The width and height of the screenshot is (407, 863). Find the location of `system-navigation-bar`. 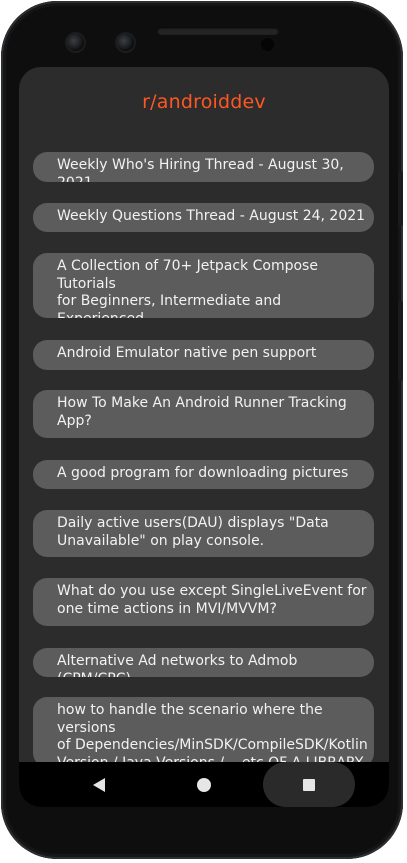

system-navigation-bar is located at coordinates (204, 784).